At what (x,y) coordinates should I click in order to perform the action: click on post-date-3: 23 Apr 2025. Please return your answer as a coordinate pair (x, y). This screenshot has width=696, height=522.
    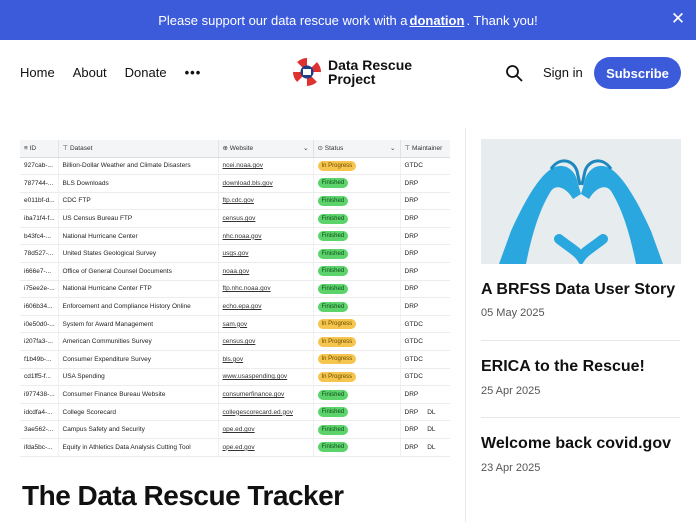
    Looking at the image, I should click on (511, 468).